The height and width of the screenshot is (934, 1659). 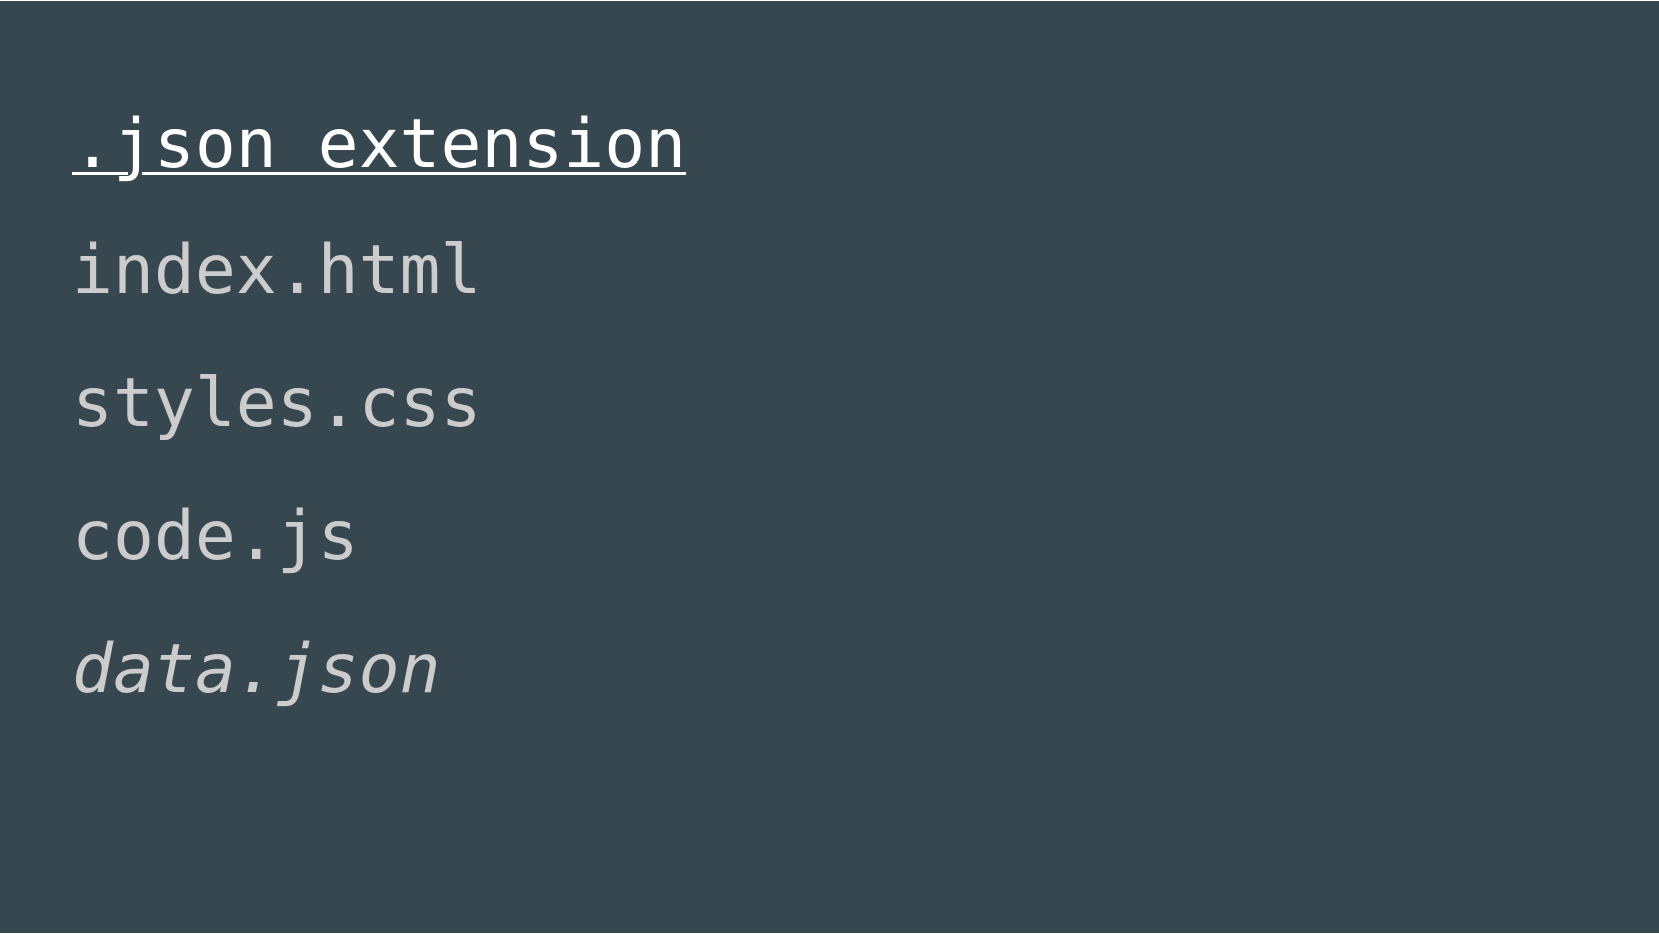 I want to click on file-item-styles-css: styles.css, so click(x=277, y=403).